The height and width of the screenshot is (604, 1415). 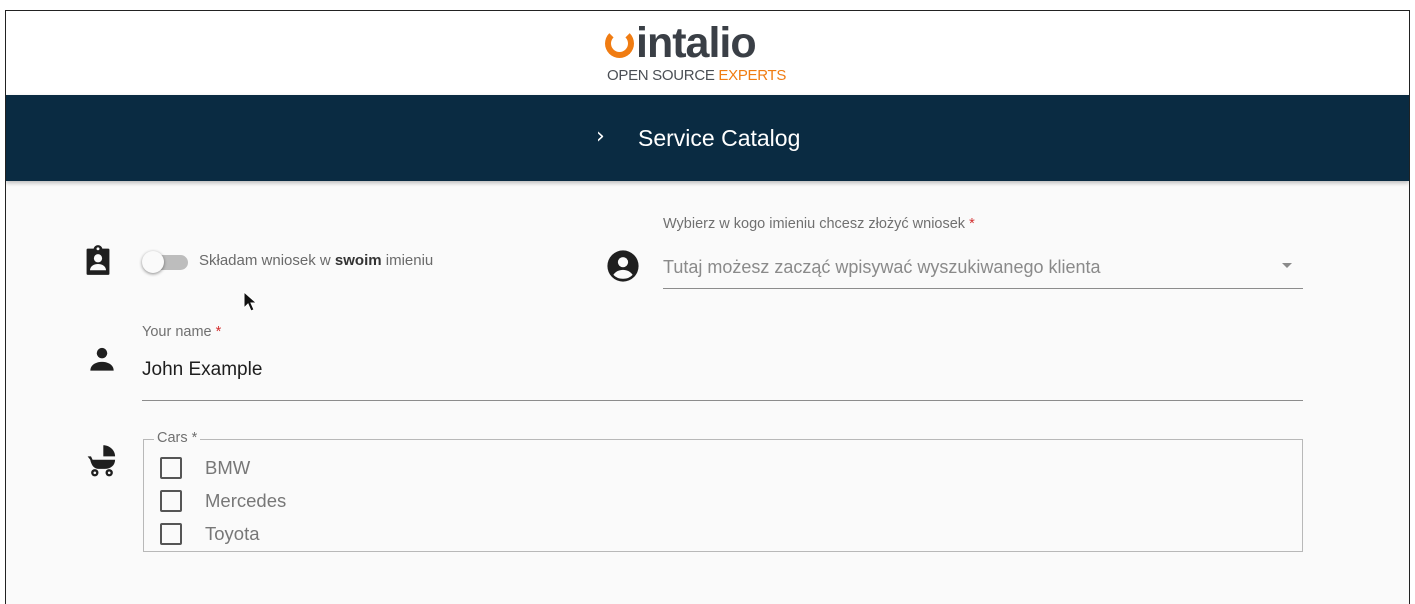 I want to click on checkbox-bmw: BMW, so click(x=310, y=468).